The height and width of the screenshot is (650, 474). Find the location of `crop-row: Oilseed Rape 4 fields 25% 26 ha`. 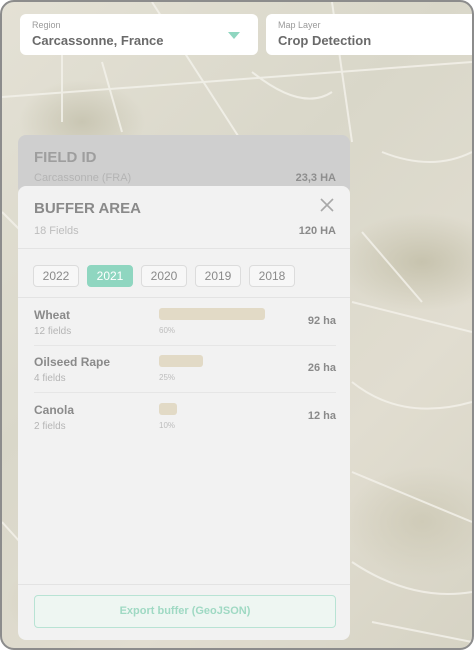

crop-row: Oilseed Rape 4 fields 25% 26 ha is located at coordinates (184, 374).